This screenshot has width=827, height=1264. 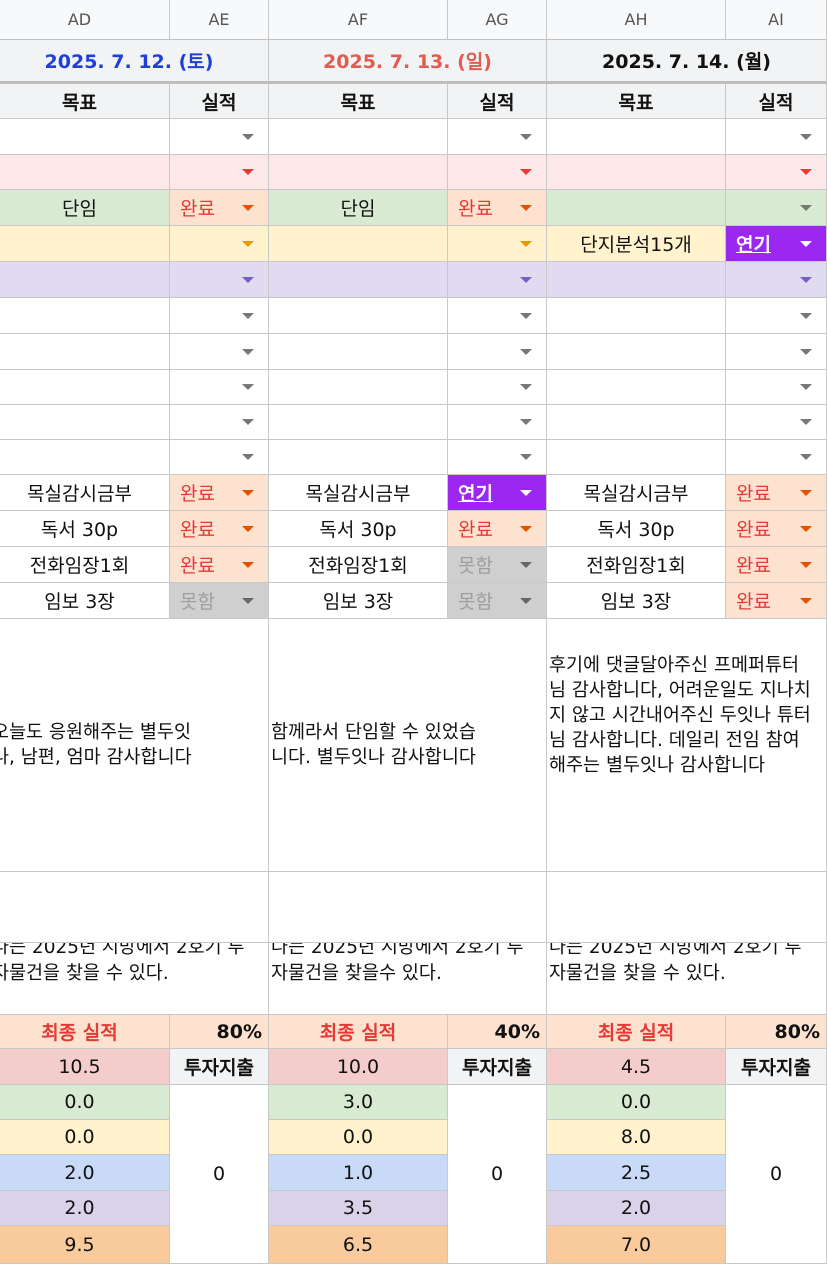 What do you see at coordinates (497, 20) in the screenshot?
I see `column-header-ag: AG` at bounding box center [497, 20].